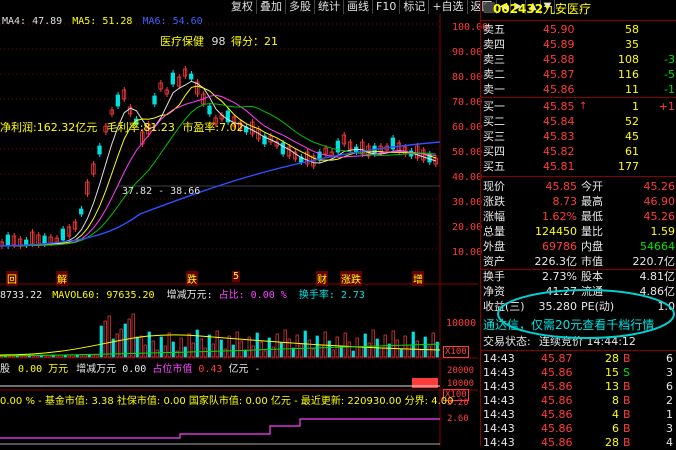 The image size is (676, 450). What do you see at coordinates (494, 136) in the screenshot?
I see `bid-label: 买三` at bounding box center [494, 136].